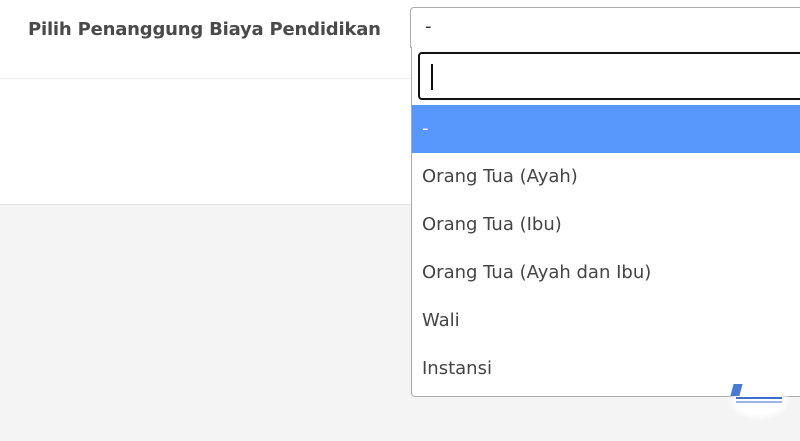 This screenshot has height=441, width=800. Describe the element at coordinates (606, 177) in the screenshot. I see `dropdown-option-ayah: Orang Tua (Ayah)` at that location.